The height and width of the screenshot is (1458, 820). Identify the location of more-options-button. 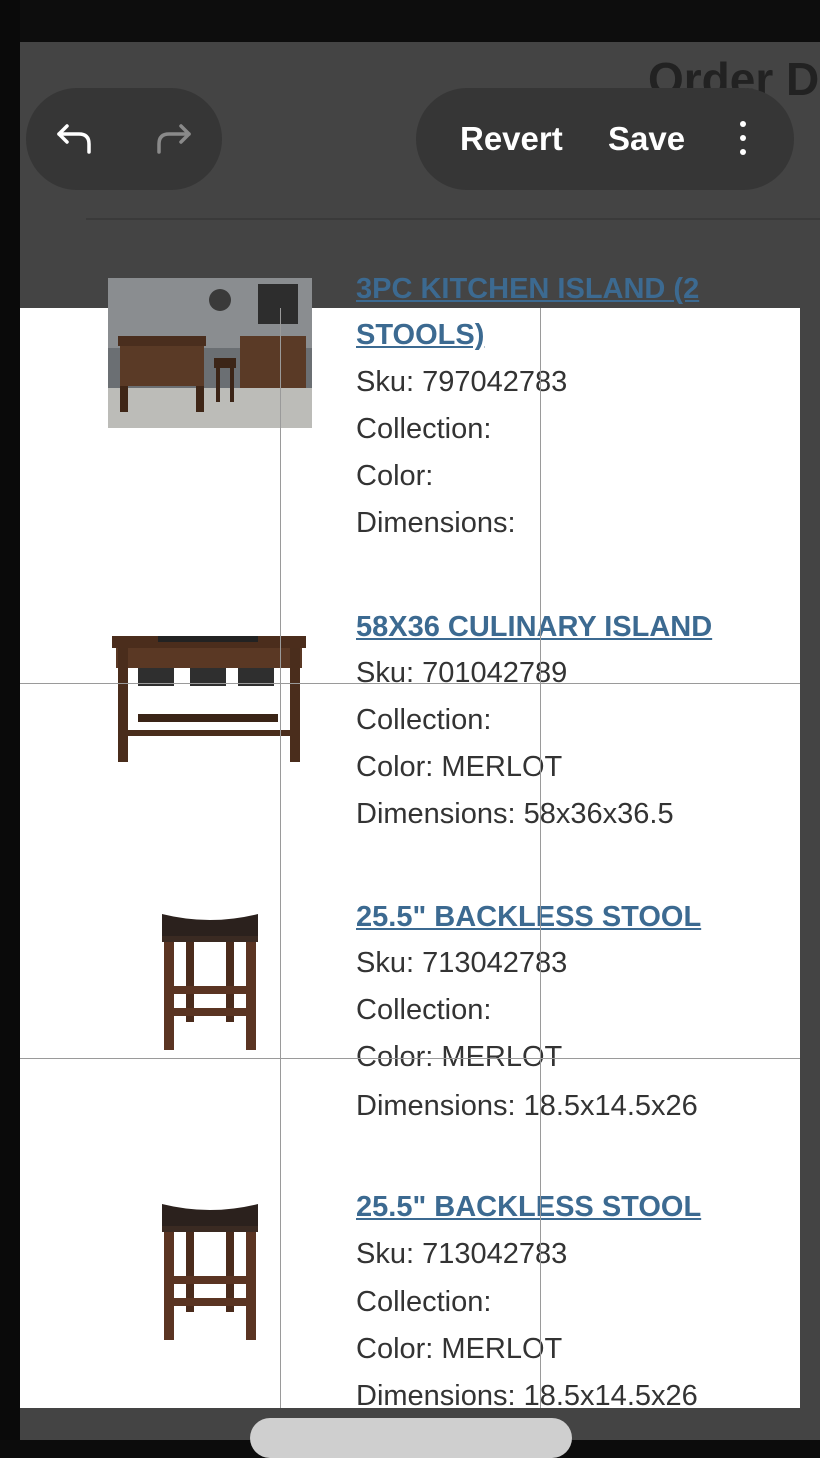
(743, 138).